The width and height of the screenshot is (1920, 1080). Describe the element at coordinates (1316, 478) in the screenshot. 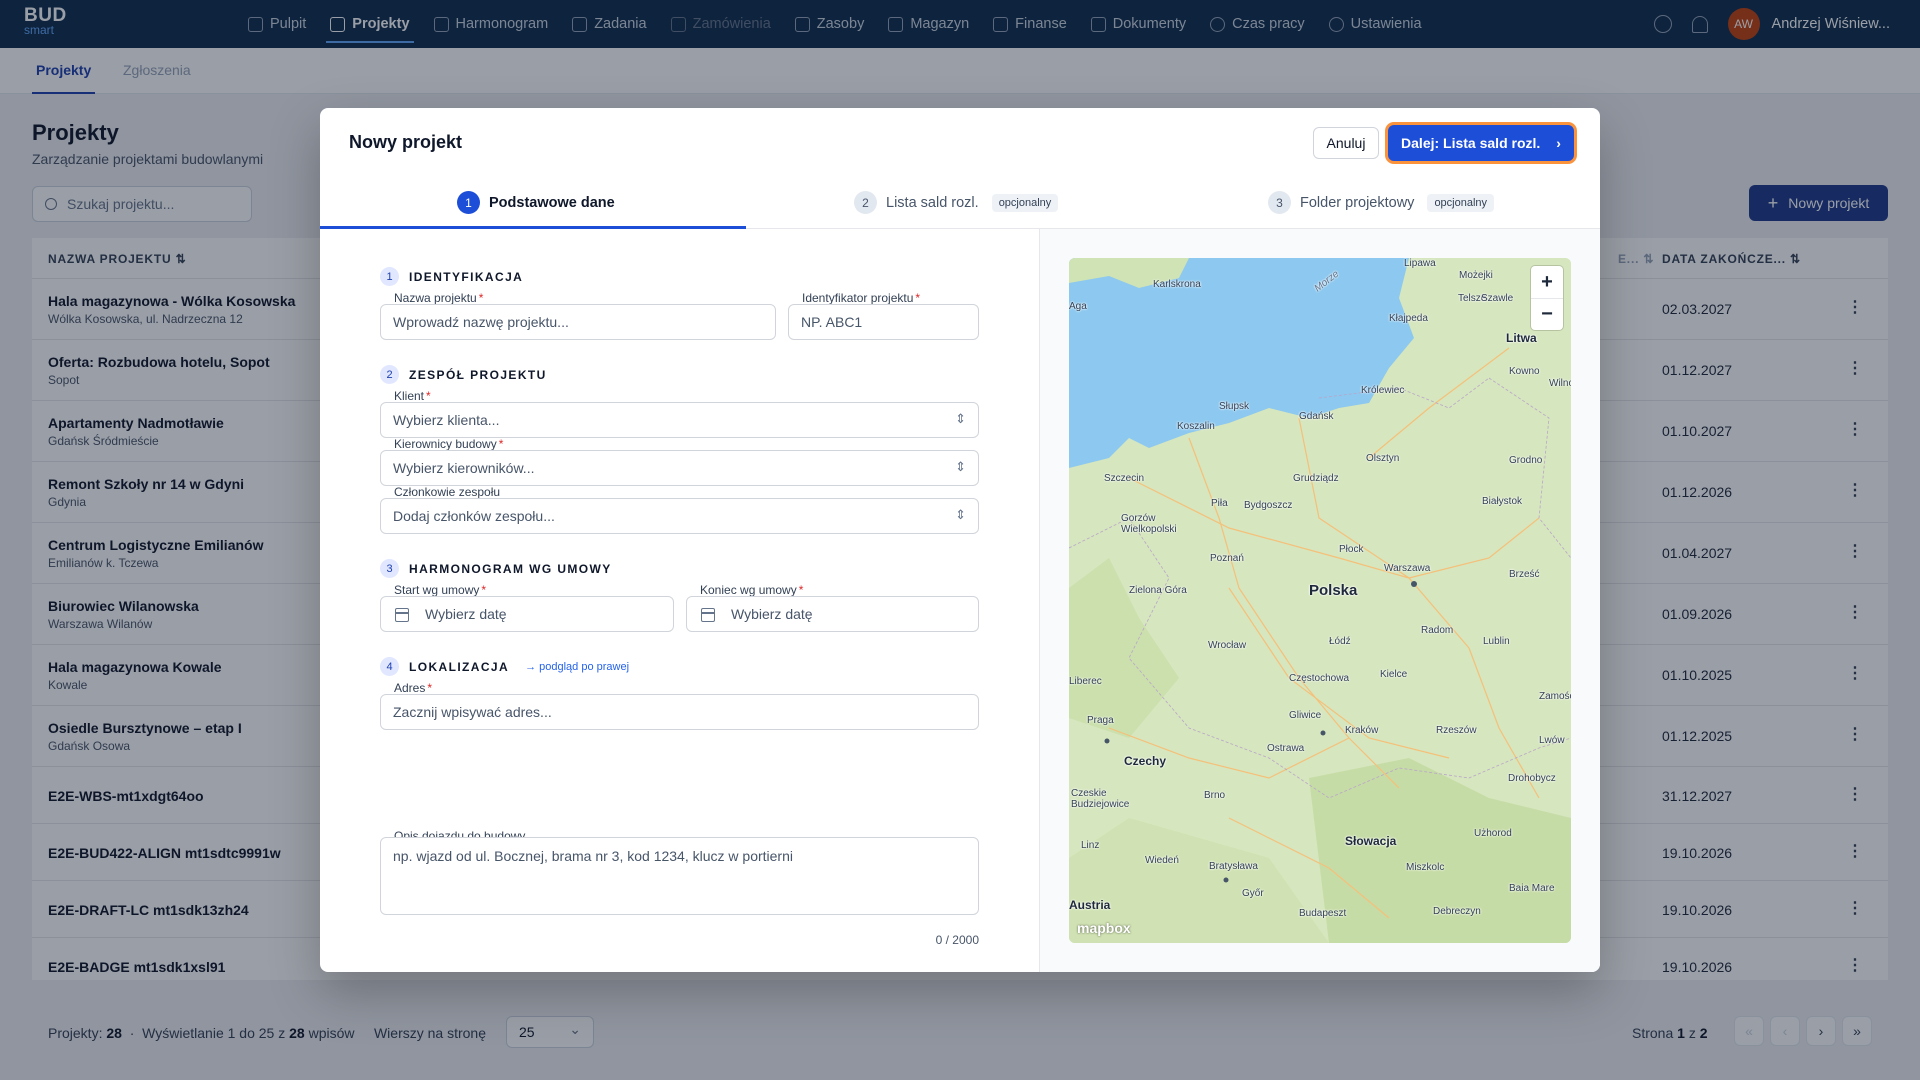

I see `map-city-label: Grudziądz` at that location.